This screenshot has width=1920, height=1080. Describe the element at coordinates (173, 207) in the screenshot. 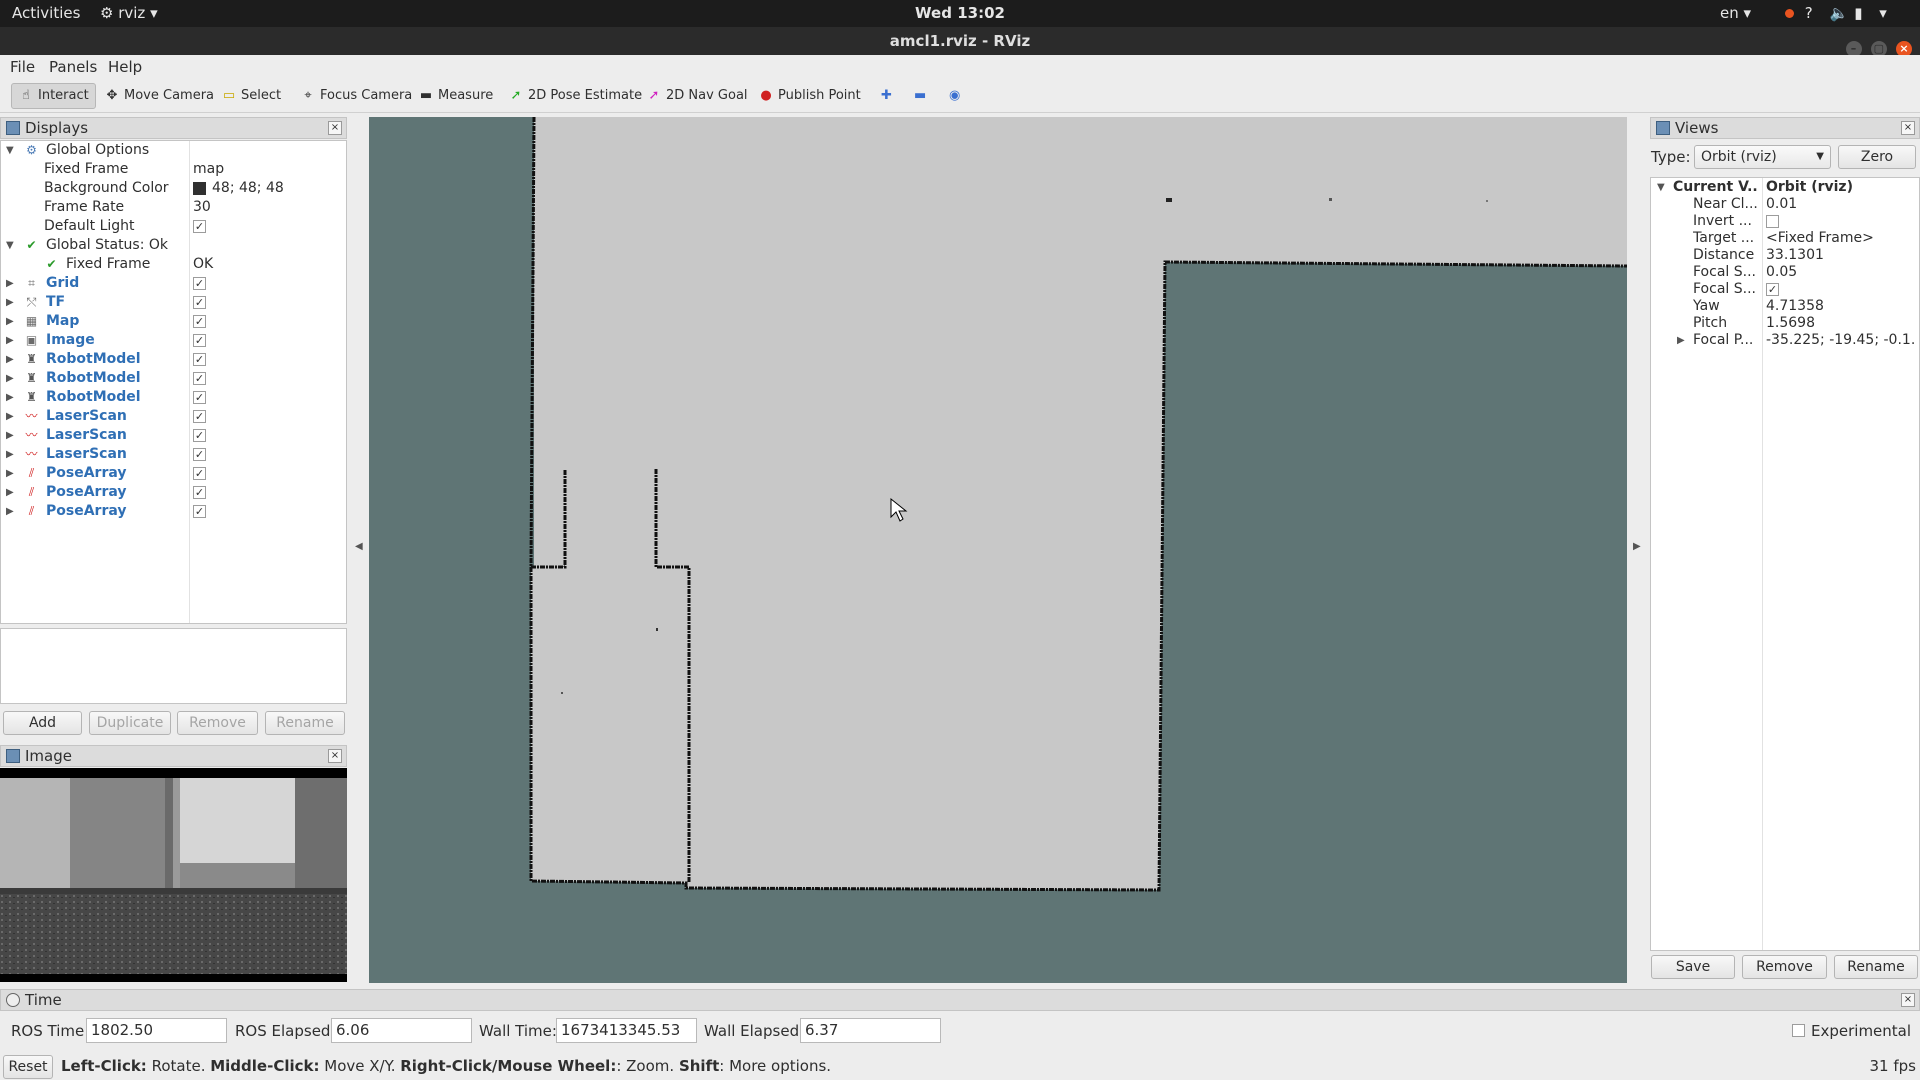

I see `tree-row-frame-rate: Frame Rate 30` at that location.